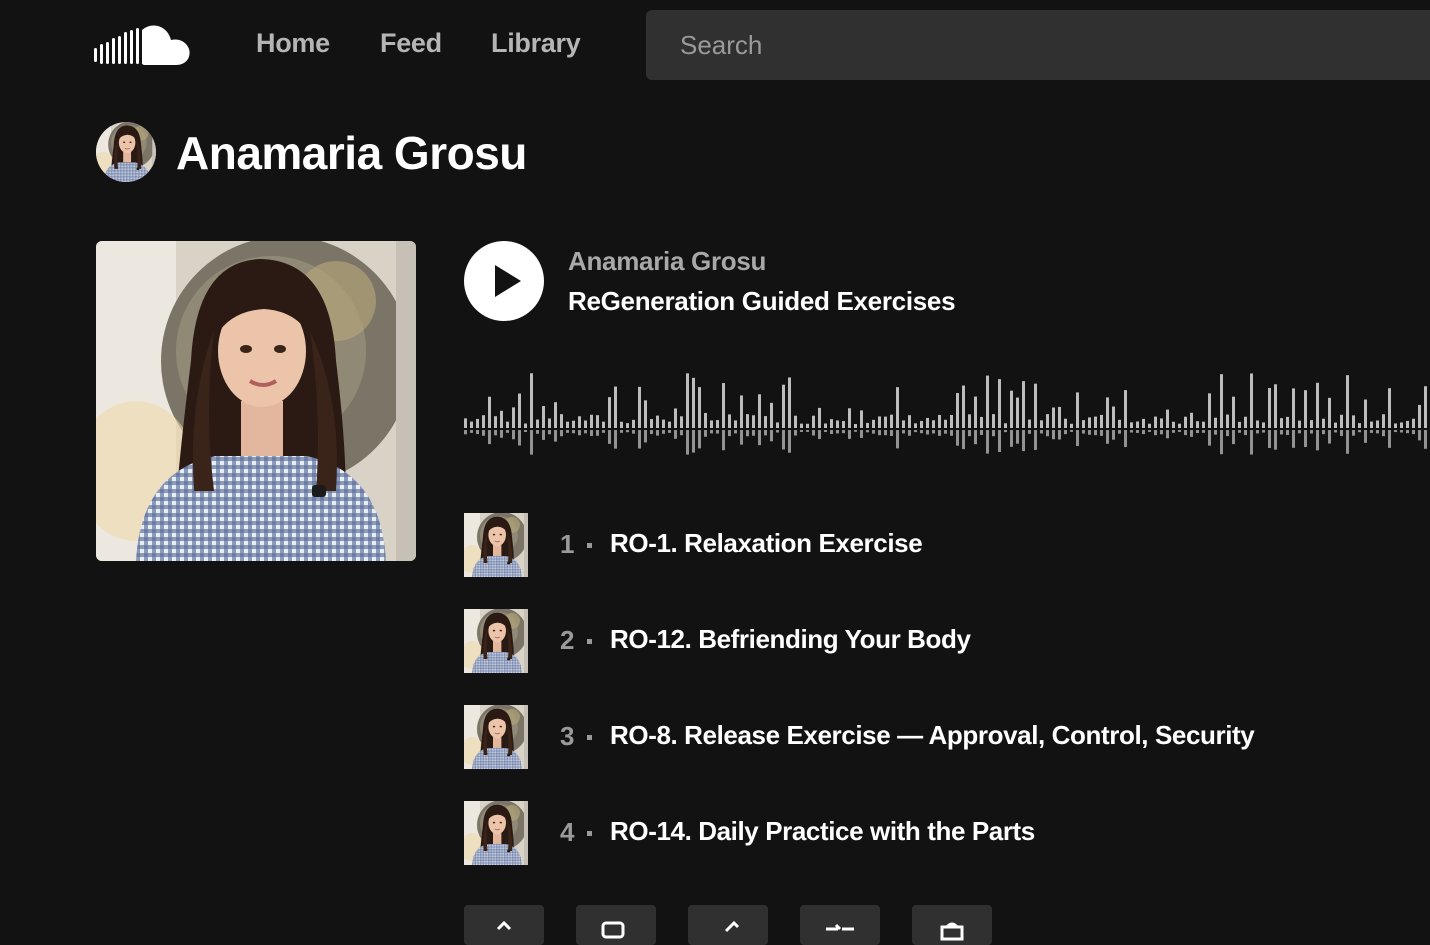  I want to click on playlist-artist-link: Anamaria Grosu, so click(667, 261).